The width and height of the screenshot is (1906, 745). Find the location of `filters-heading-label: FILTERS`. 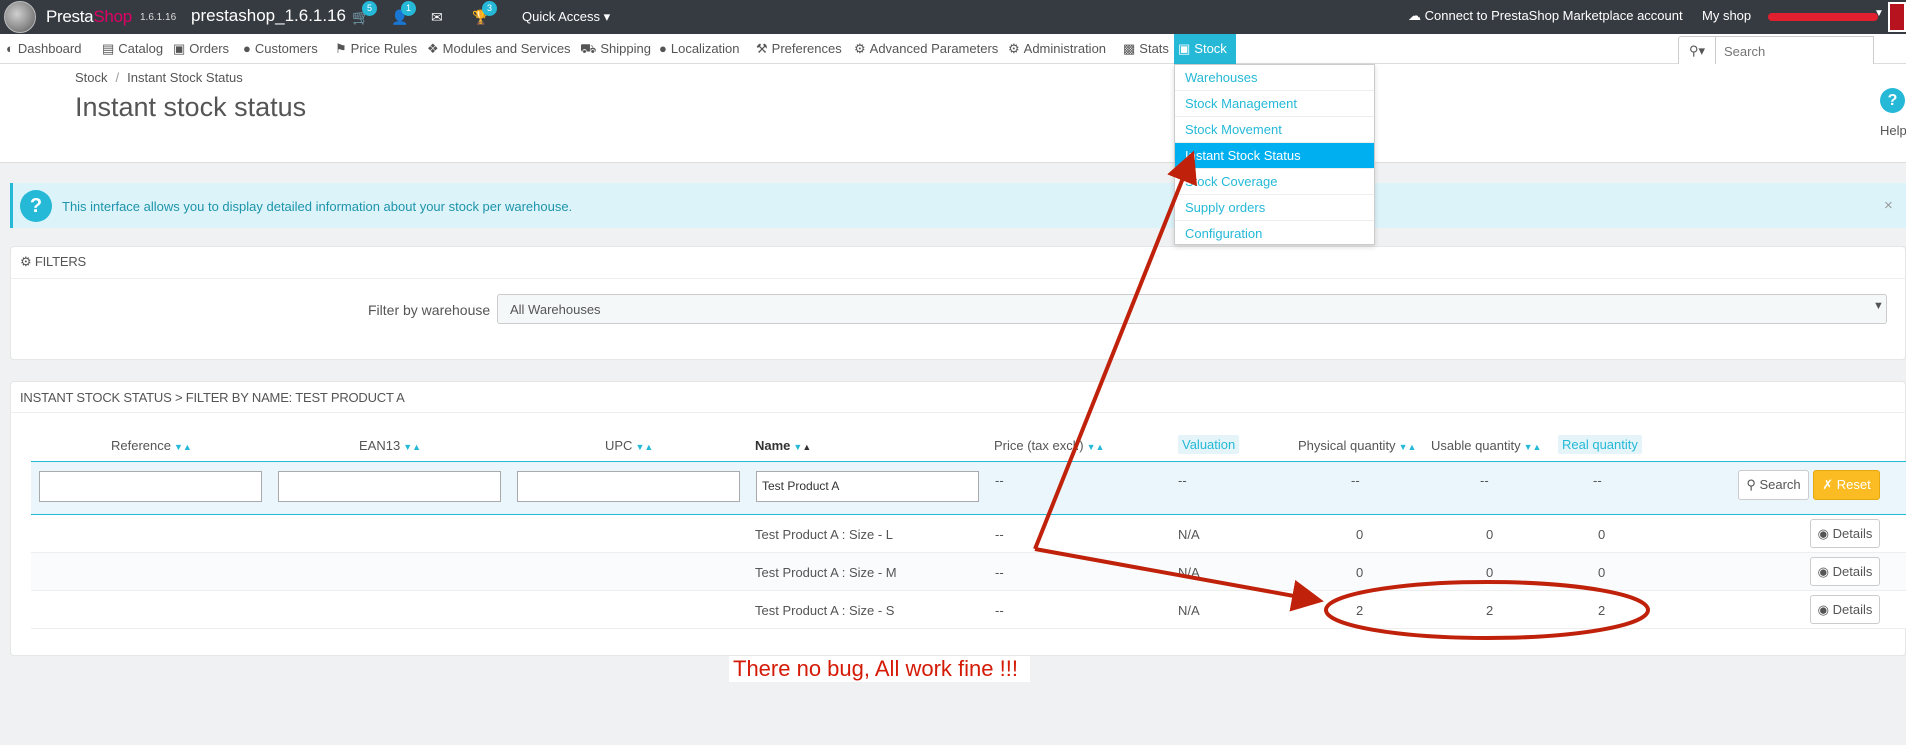

filters-heading-label: FILTERS is located at coordinates (60, 261).